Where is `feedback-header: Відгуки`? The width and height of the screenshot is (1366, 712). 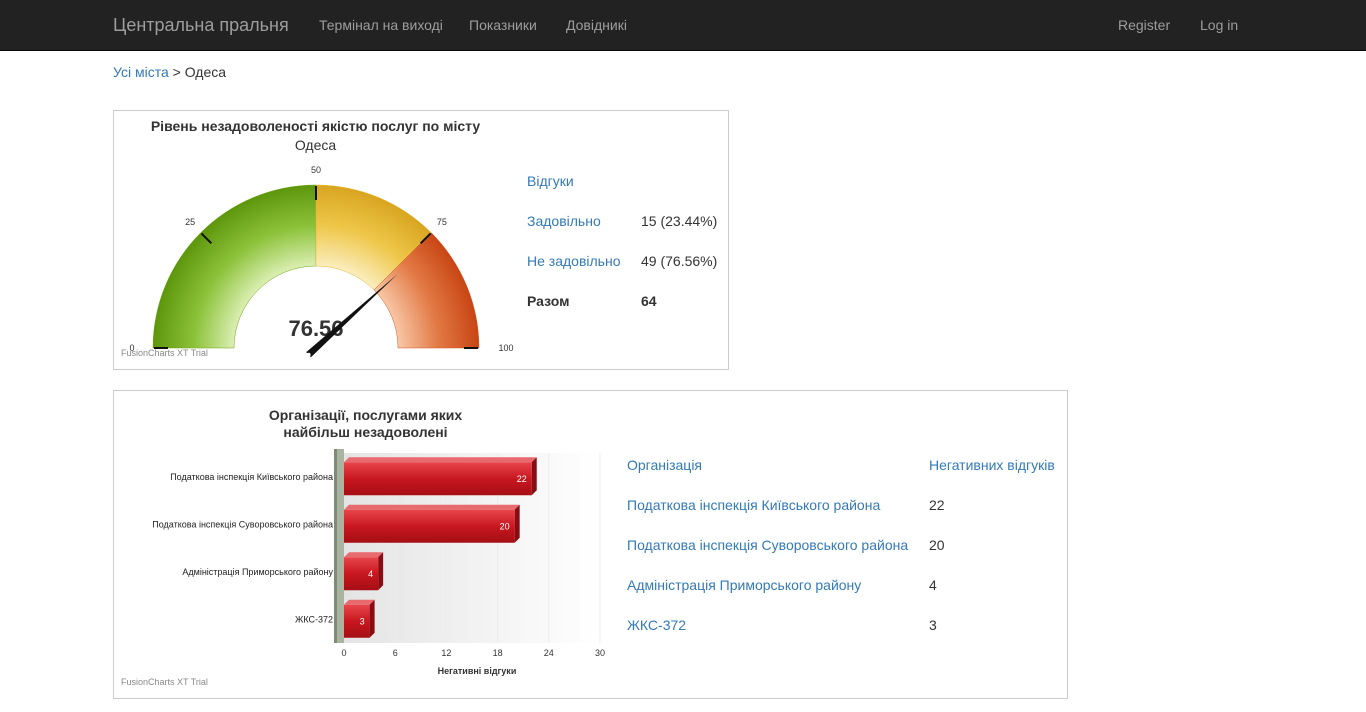
feedback-header: Відгуки is located at coordinates (550, 181).